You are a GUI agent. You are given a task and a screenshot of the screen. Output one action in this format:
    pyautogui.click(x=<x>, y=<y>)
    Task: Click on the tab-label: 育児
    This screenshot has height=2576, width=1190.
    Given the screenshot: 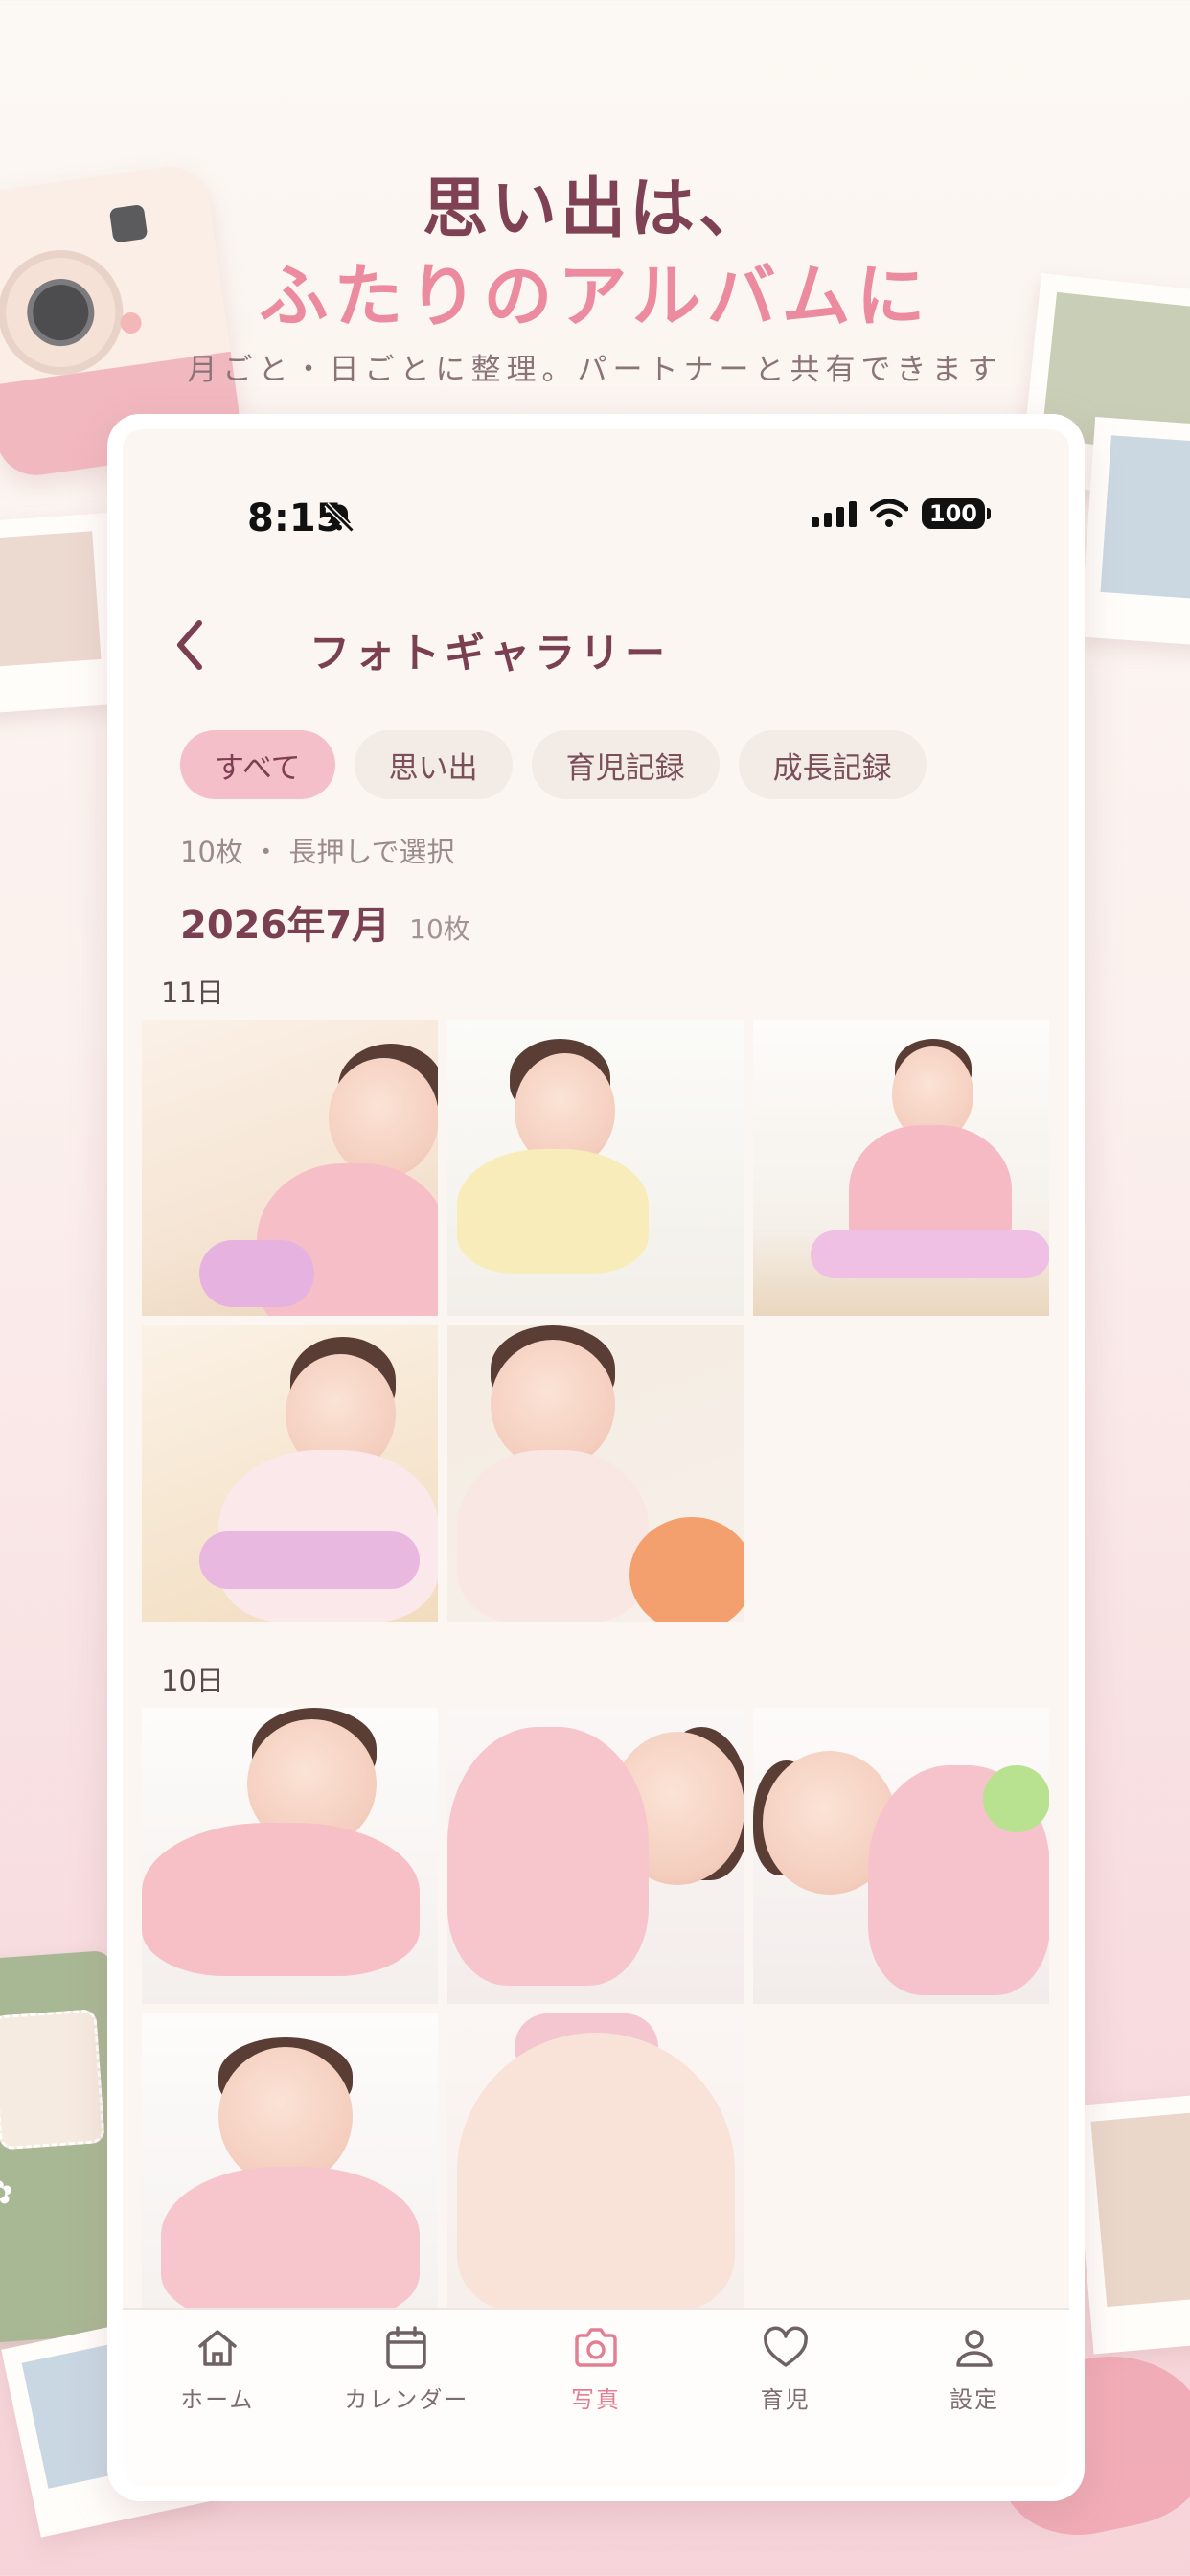 What is the action you would take?
    pyautogui.click(x=786, y=2399)
    